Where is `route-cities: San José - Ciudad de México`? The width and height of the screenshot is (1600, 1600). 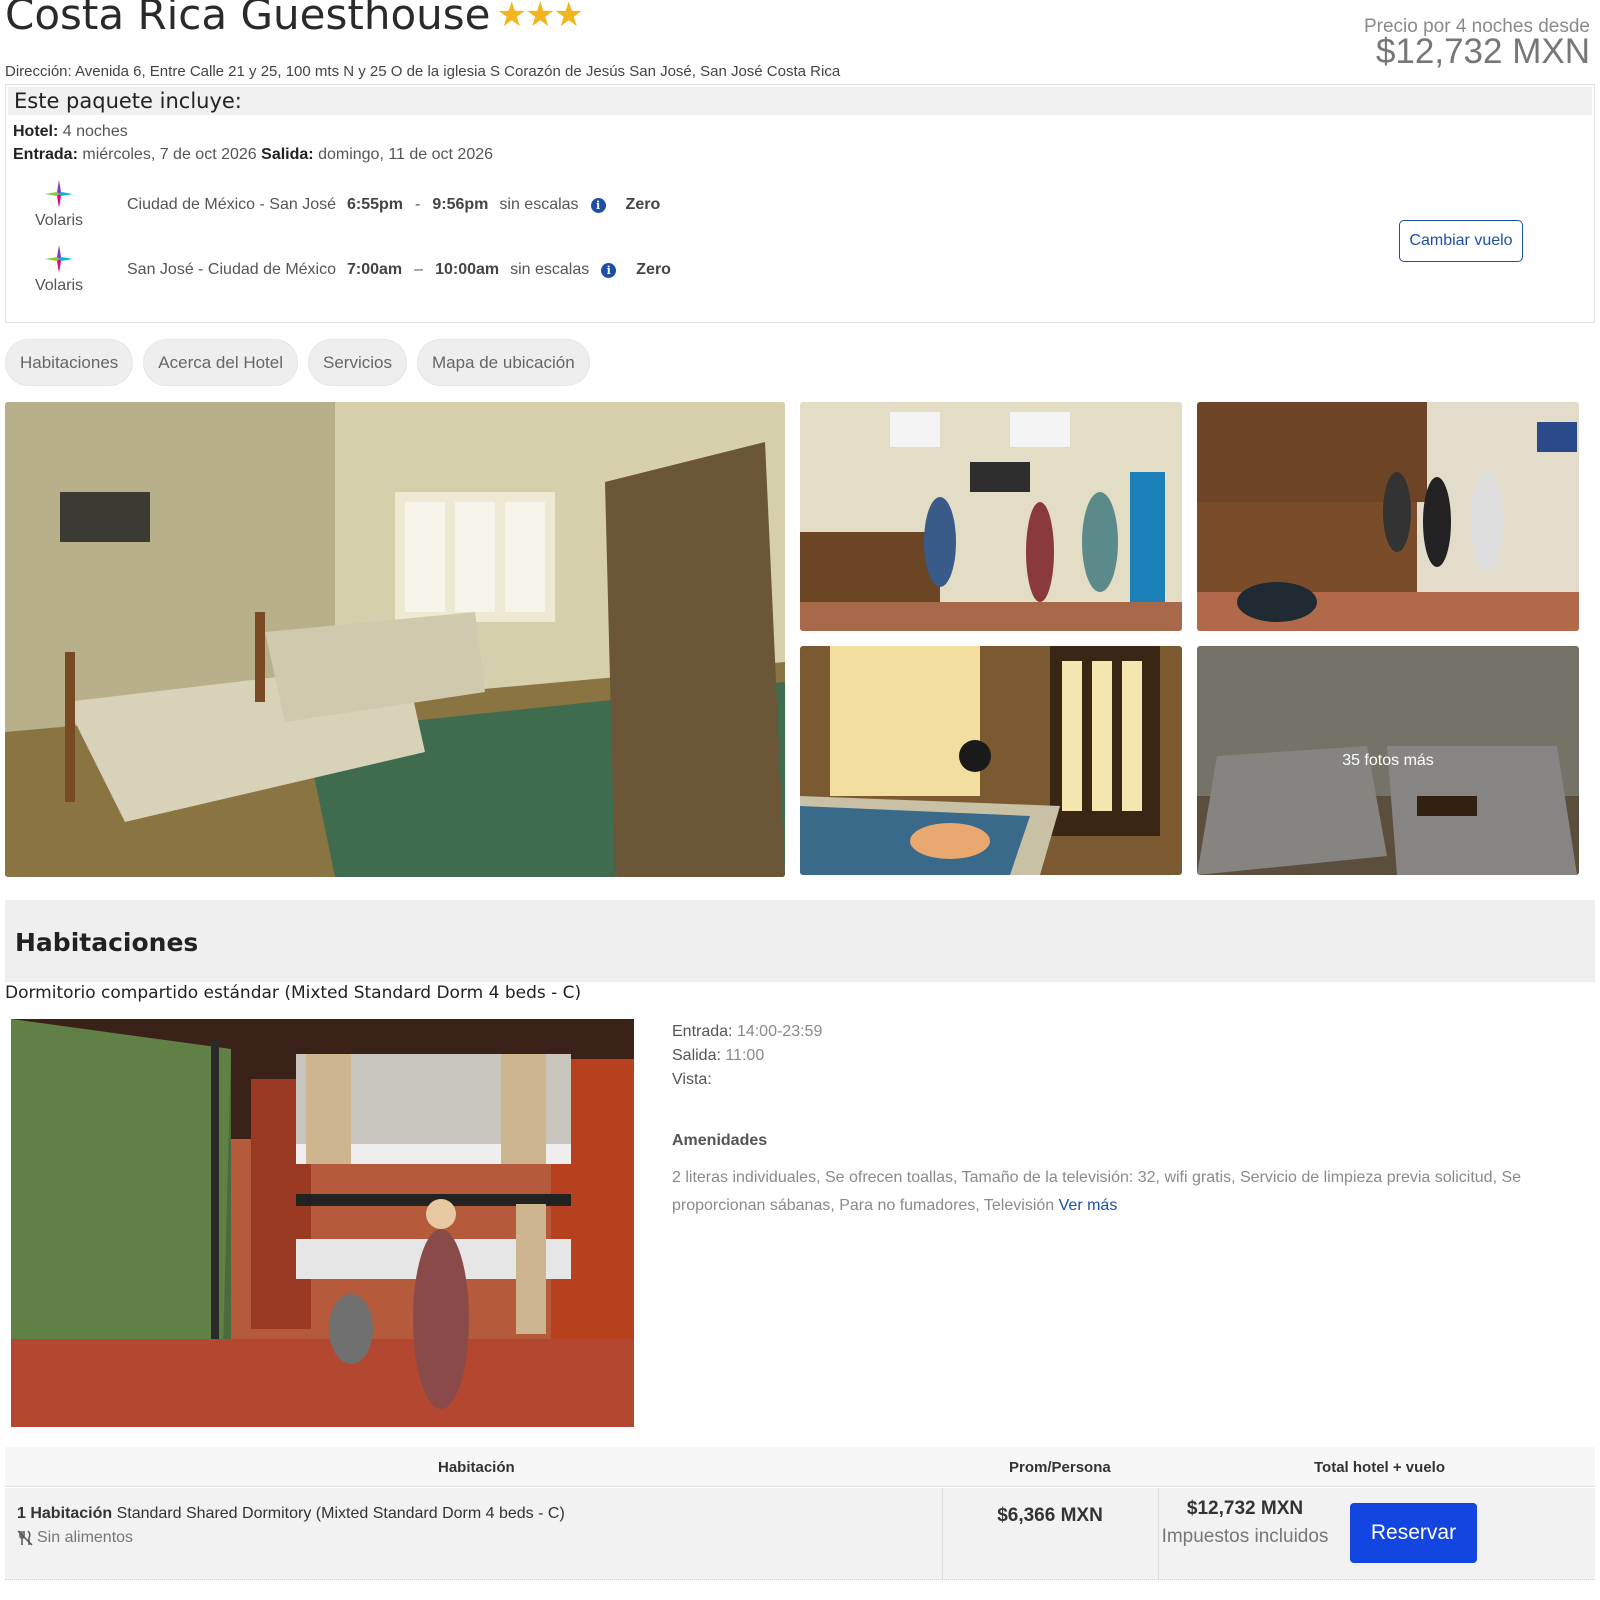
route-cities: San José - Ciudad de México is located at coordinates (231, 269).